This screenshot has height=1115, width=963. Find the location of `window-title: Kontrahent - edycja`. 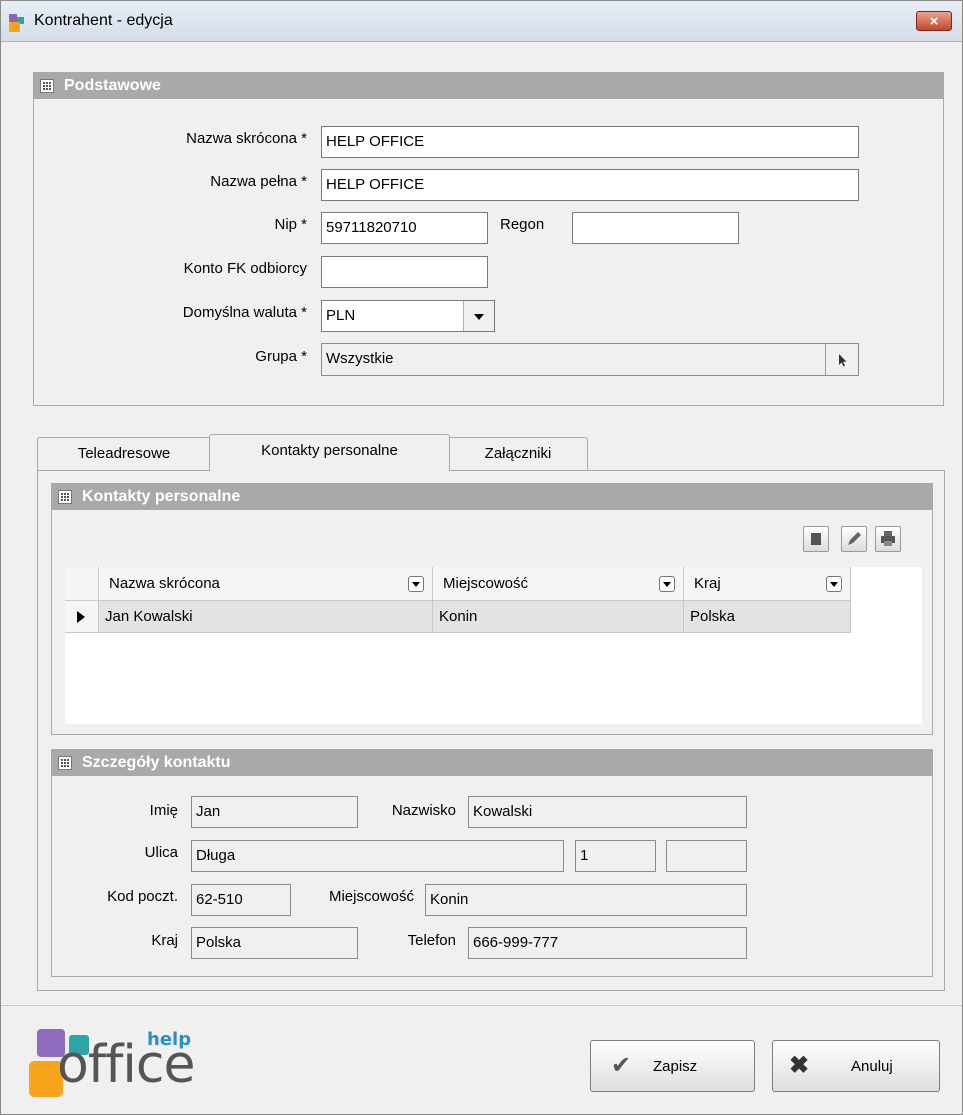

window-title: Kontrahent - edycja is located at coordinates (103, 20).